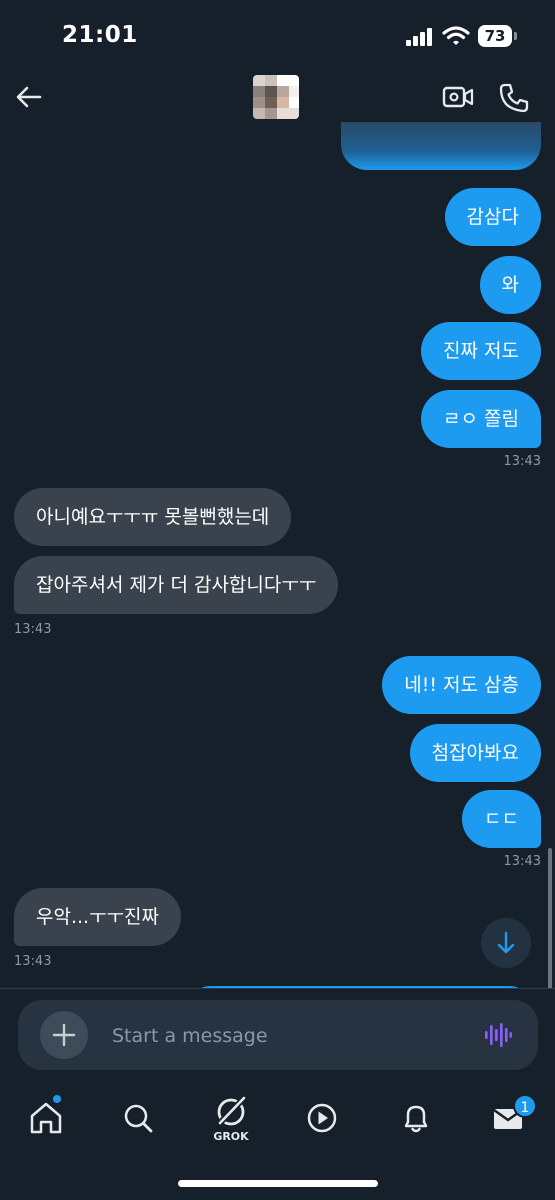 The height and width of the screenshot is (1200, 555). What do you see at coordinates (29, 97) in the screenshot?
I see `back-arrow-icon` at bounding box center [29, 97].